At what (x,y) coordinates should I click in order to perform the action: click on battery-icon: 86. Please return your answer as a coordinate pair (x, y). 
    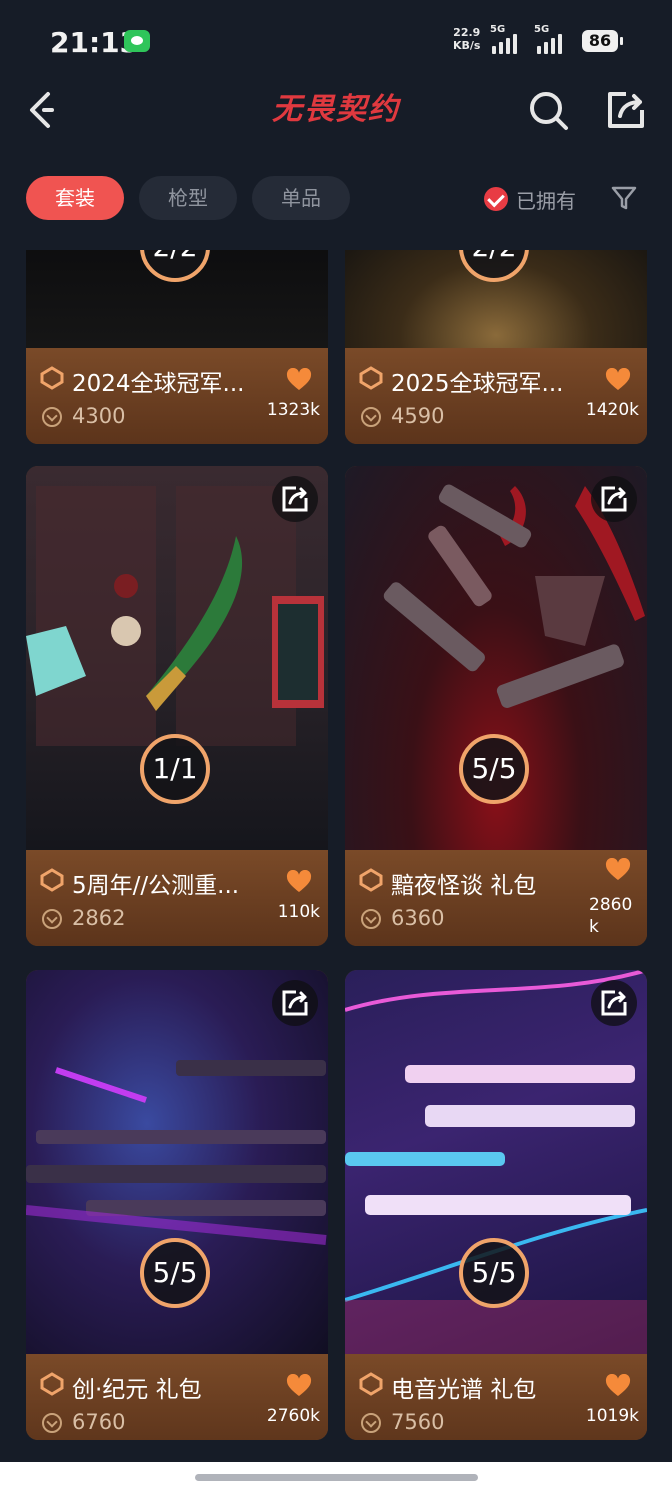
    Looking at the image, I should click on (602, 41).